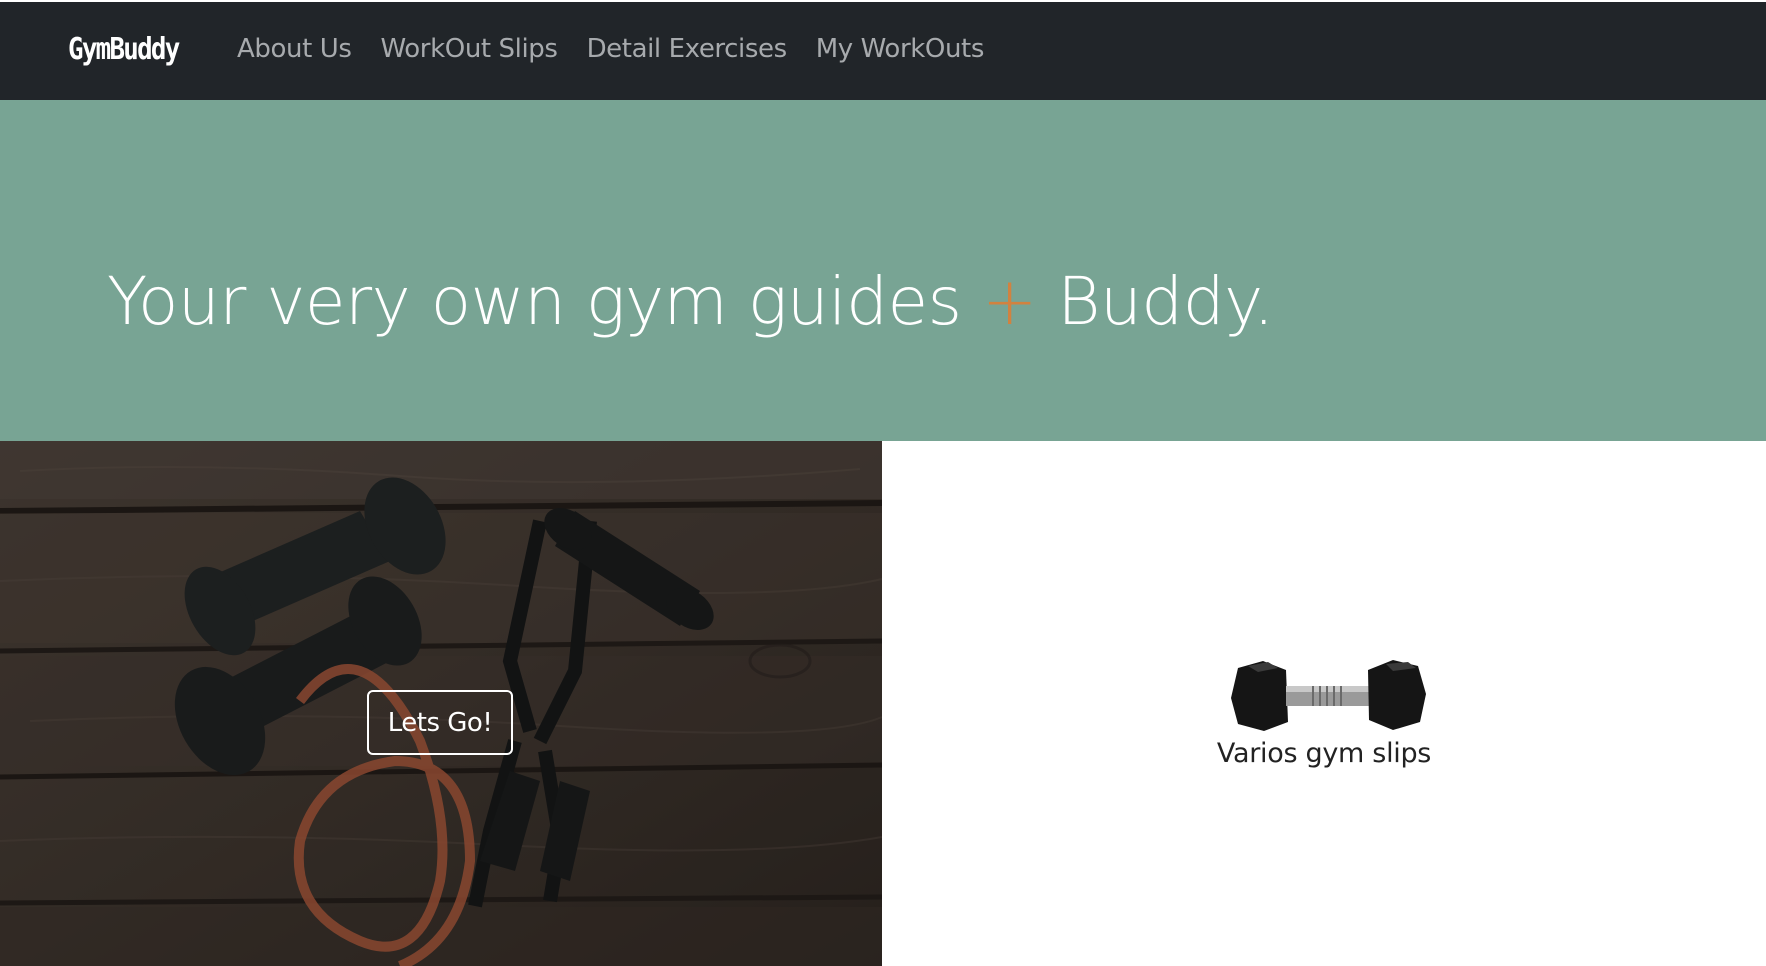 This screenshot has width=1766, height=966. I want to click on nav-link-detail-exercises: Detail Exercises, so click(687, 49).